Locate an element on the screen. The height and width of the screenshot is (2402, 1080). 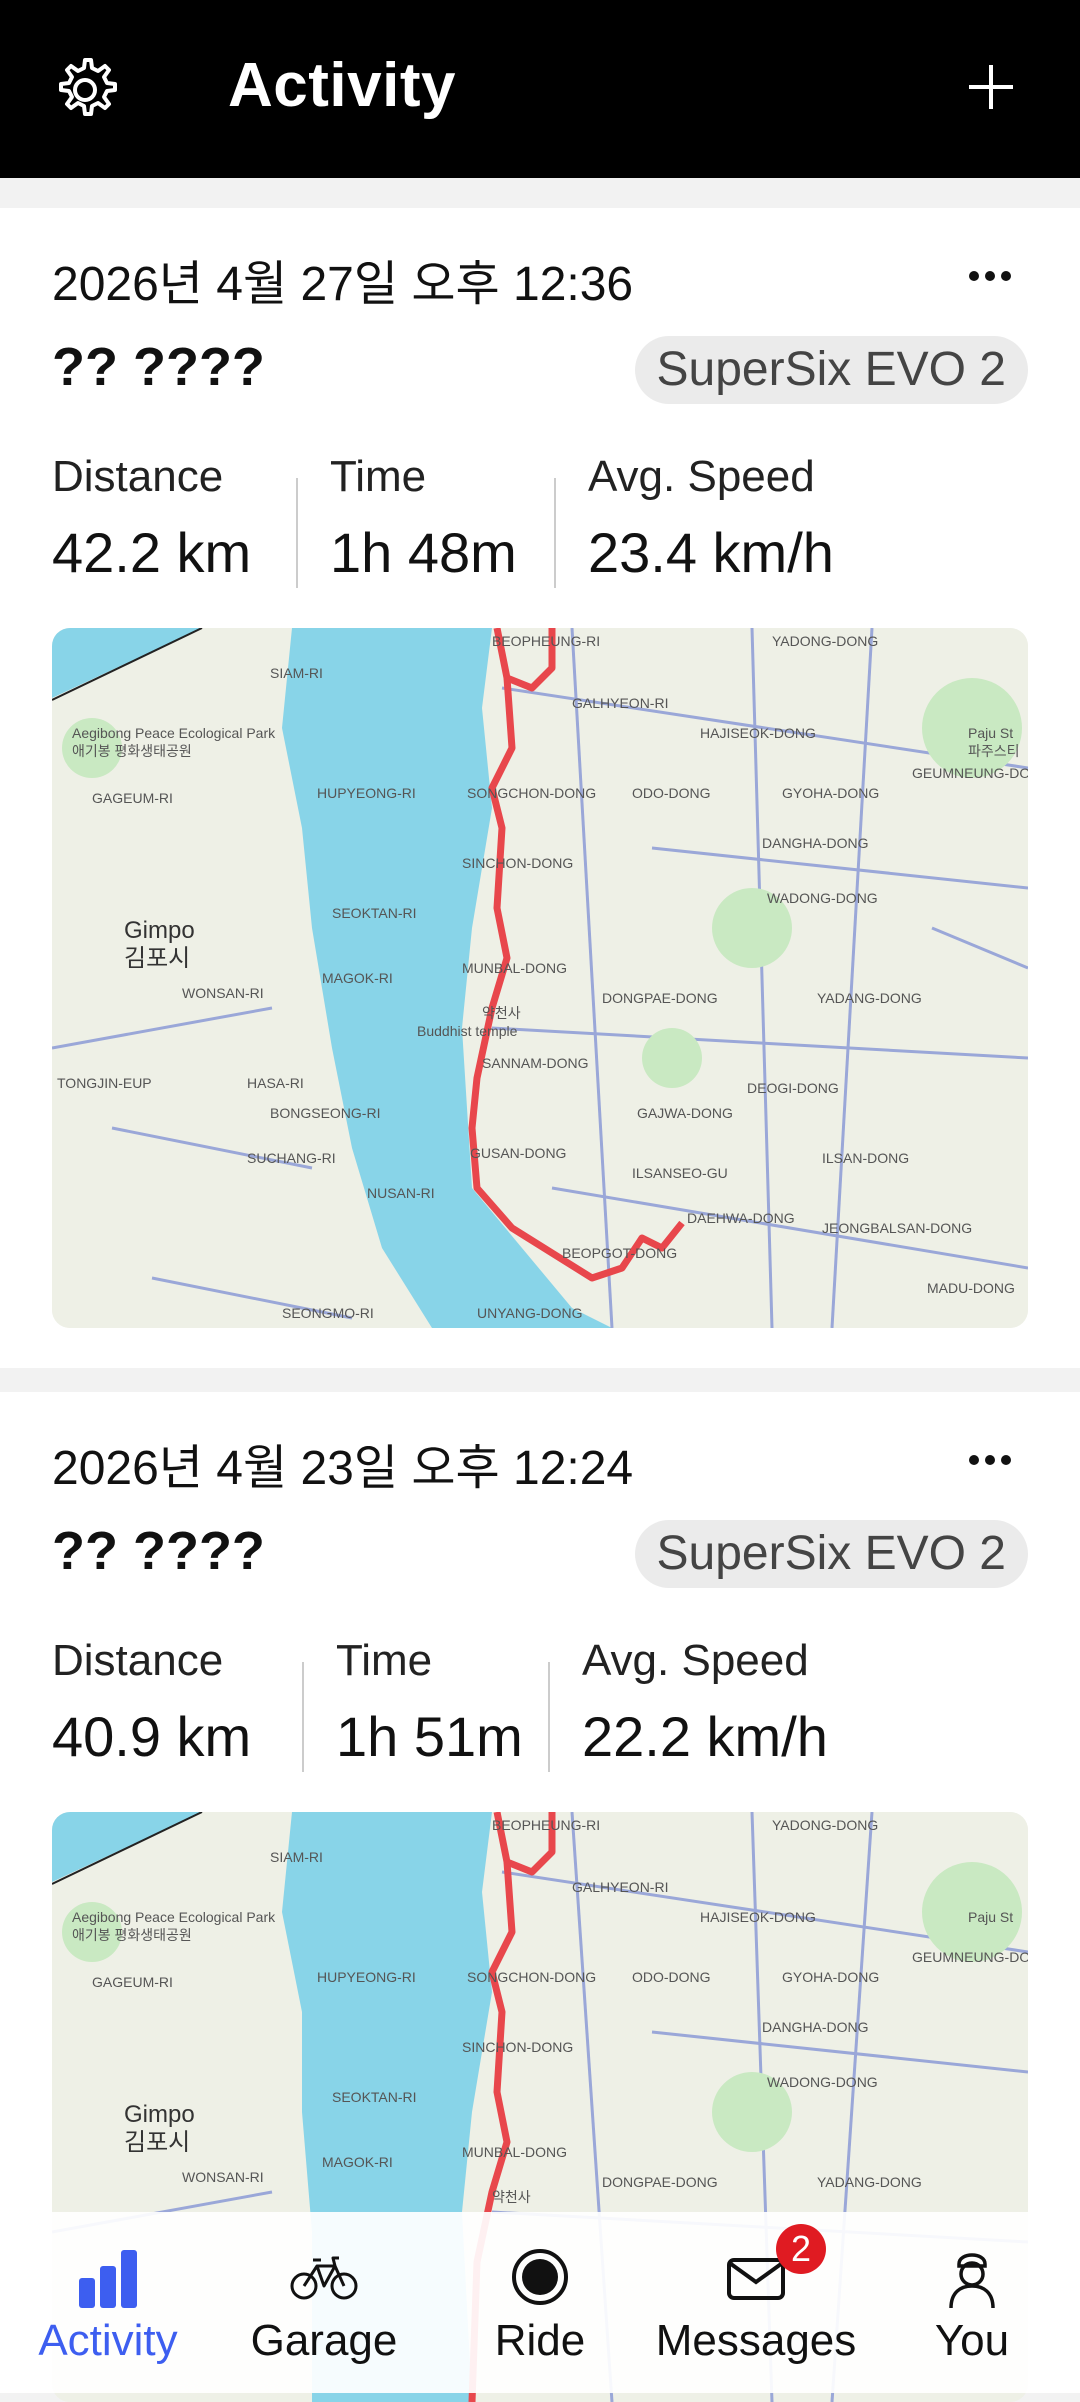
map-label-ilsan: ILSAN-DONG is located at coordinates (865, 1158).